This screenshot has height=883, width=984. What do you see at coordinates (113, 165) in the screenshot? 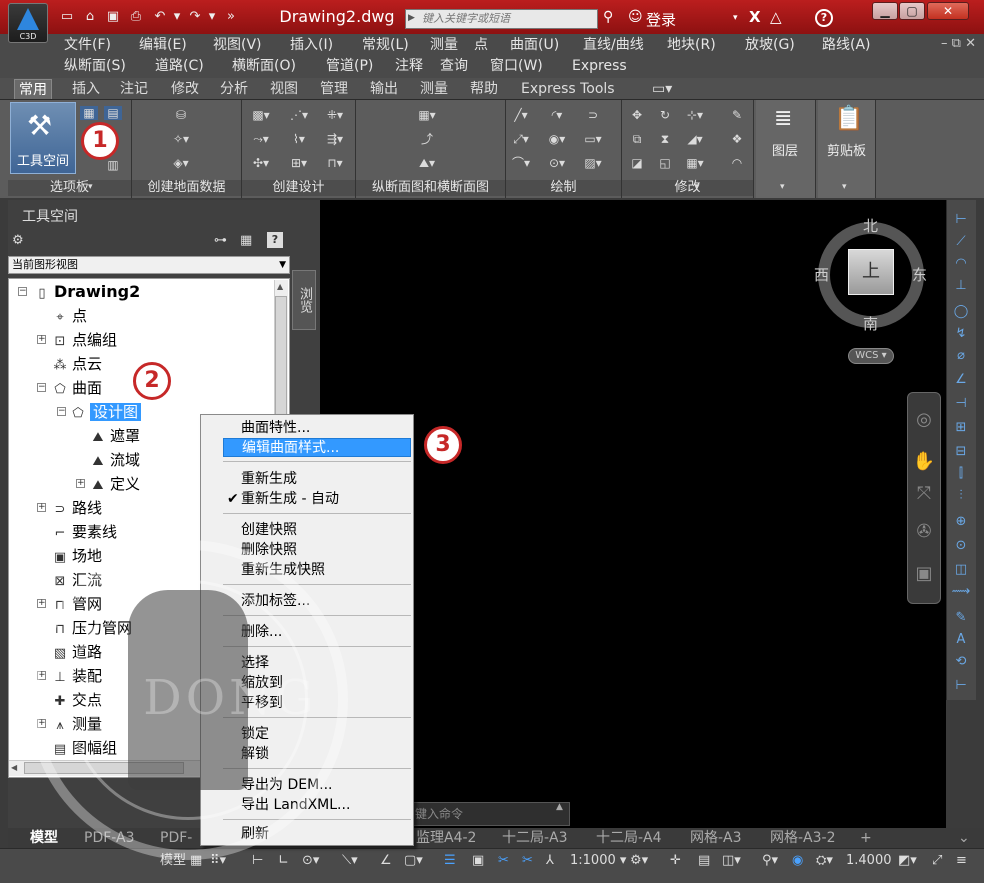
I see `toolbox-icon: ▥` at bounding box center [113, 165].